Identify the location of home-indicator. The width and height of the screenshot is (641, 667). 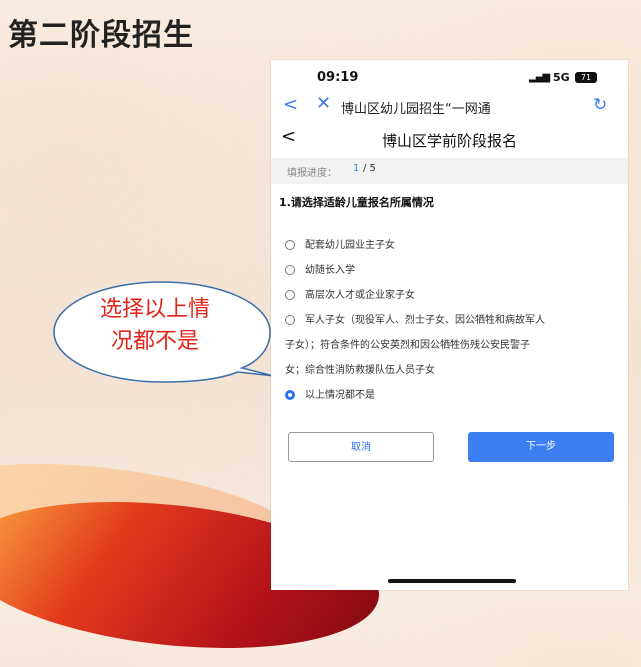
(452, 581).